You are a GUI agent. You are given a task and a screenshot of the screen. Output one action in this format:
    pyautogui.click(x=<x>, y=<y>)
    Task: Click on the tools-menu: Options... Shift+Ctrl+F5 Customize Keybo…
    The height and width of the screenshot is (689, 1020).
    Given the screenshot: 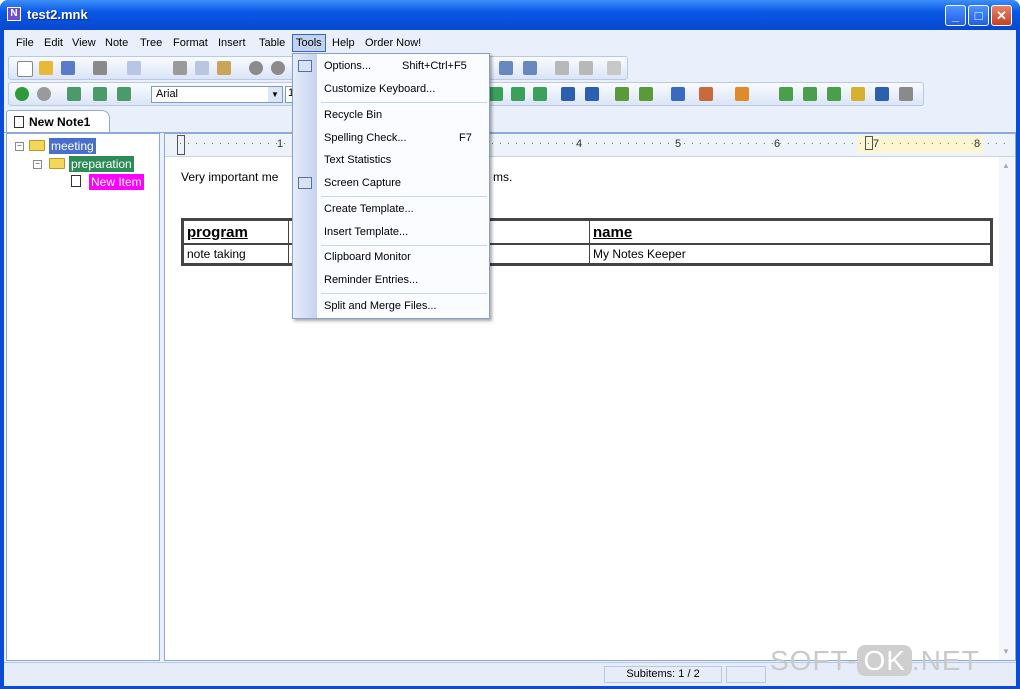 What is the action you would take?
    pyautogui.click(x=391, y=186)
    